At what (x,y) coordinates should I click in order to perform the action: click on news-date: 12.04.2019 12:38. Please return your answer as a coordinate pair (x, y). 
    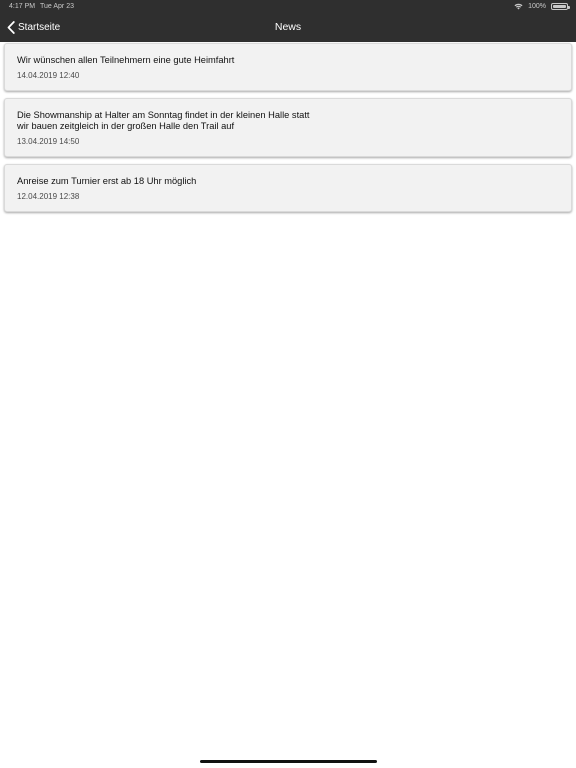
    Looking at the image, I should click on (48, 196).